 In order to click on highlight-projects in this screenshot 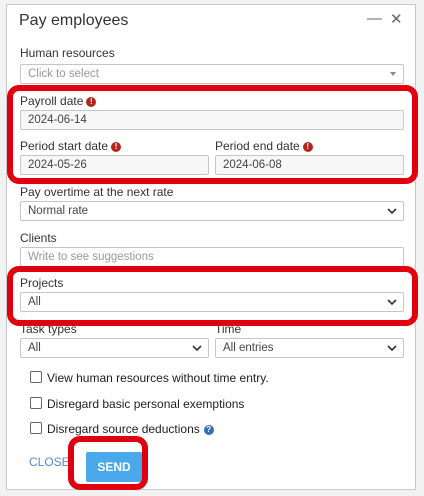, I will do `click(212, 296)`.